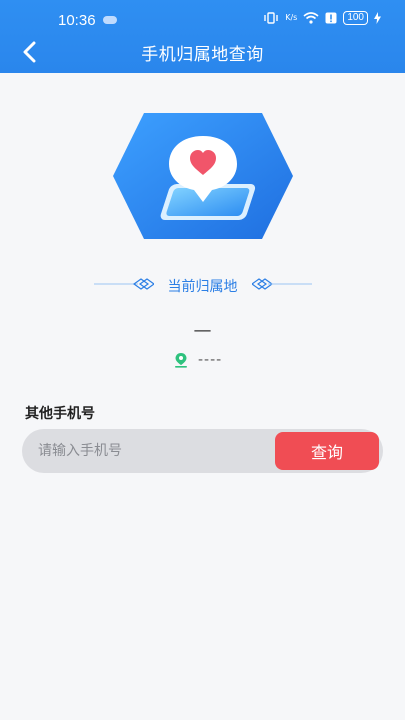 The height and width of the screenshot is (720, 405). I want to click on current-location-divider: 当前归属地, so click(202, 285).